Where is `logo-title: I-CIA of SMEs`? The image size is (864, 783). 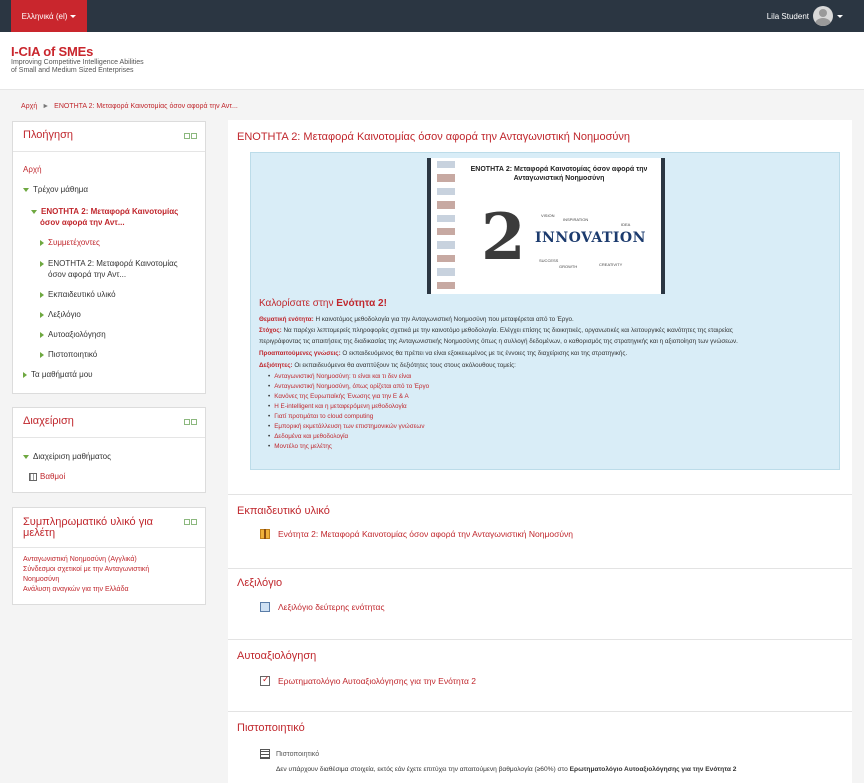
logo-title: I-CIA of SMEs is located at coordinates (52, 51).